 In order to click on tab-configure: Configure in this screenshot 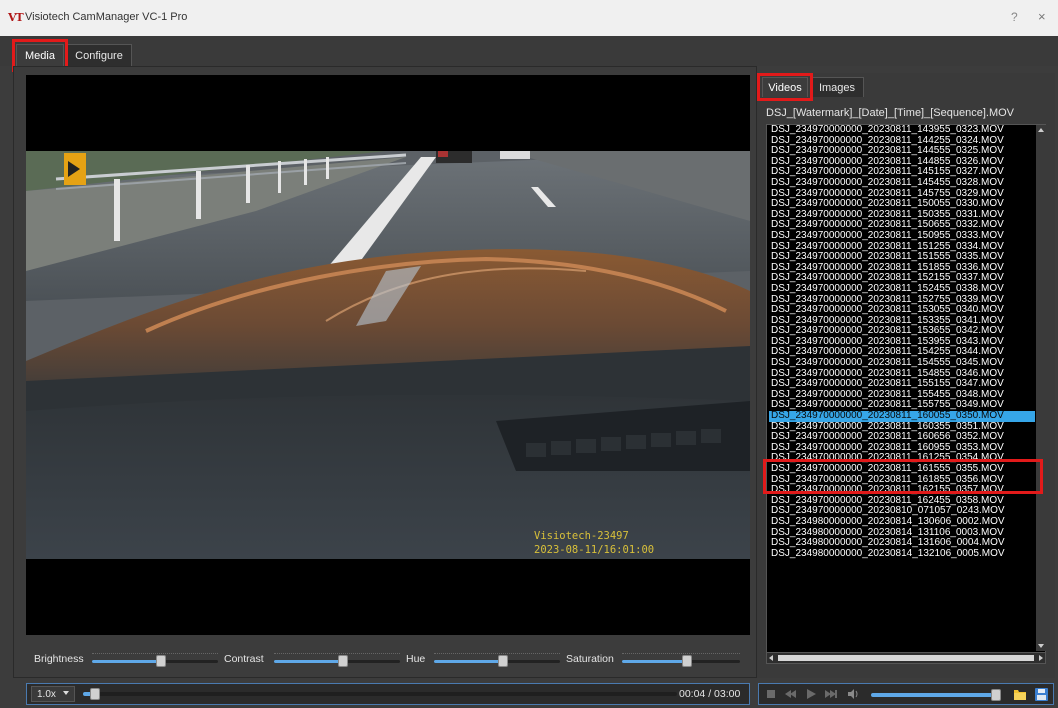, I will do `click(99, 55)`.